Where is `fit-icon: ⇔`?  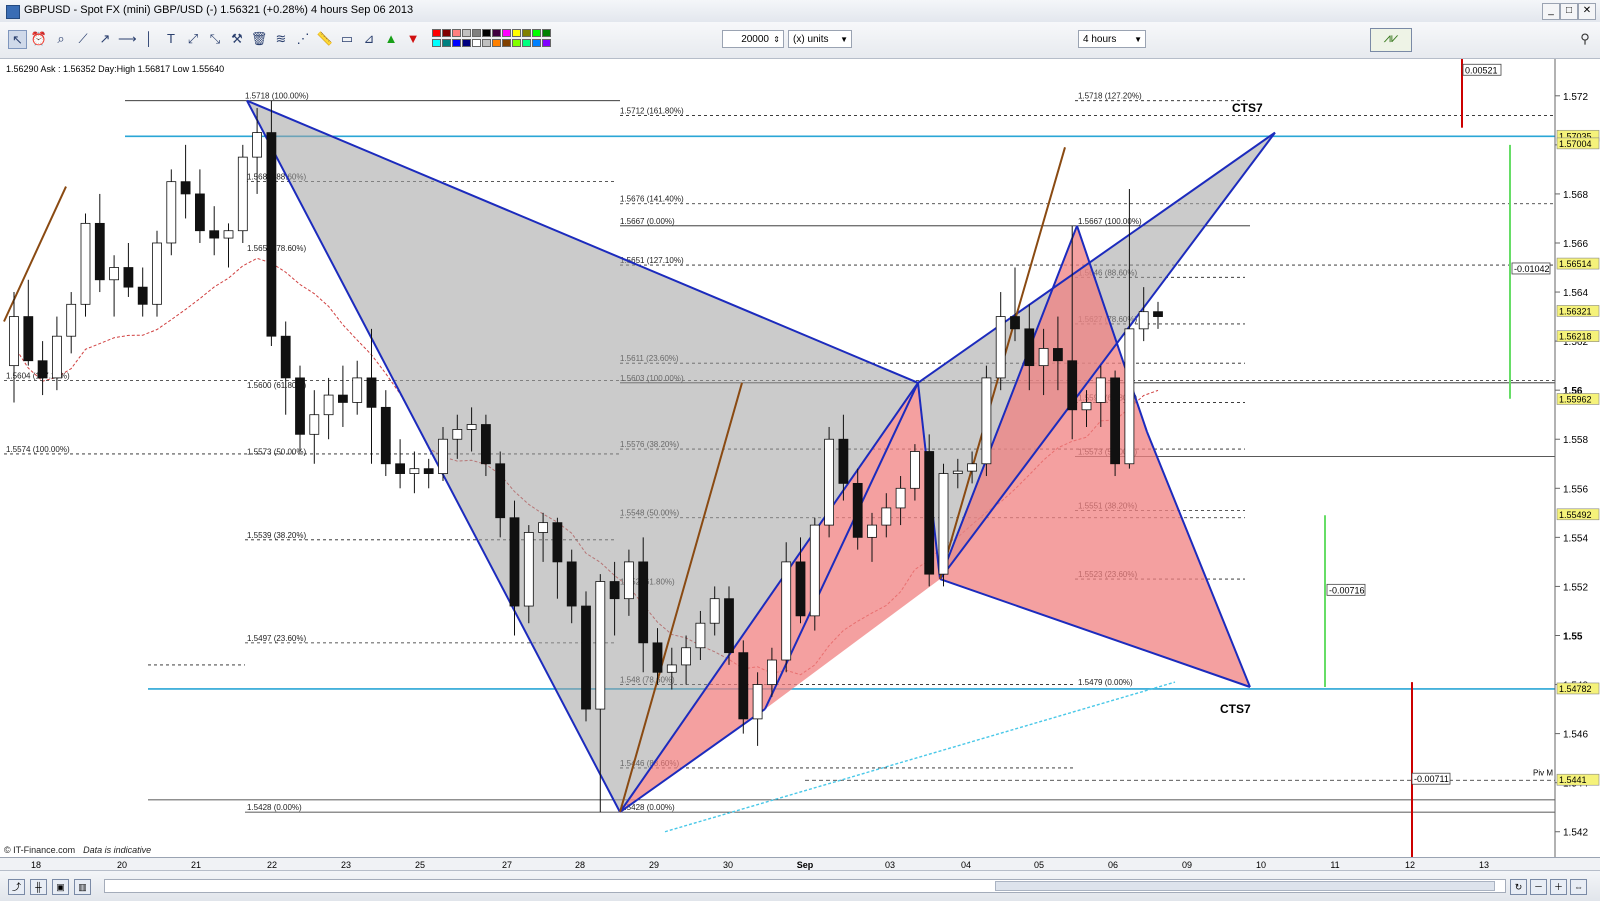
fit-icon: ⇔ is located at coordinates (1578, 887).